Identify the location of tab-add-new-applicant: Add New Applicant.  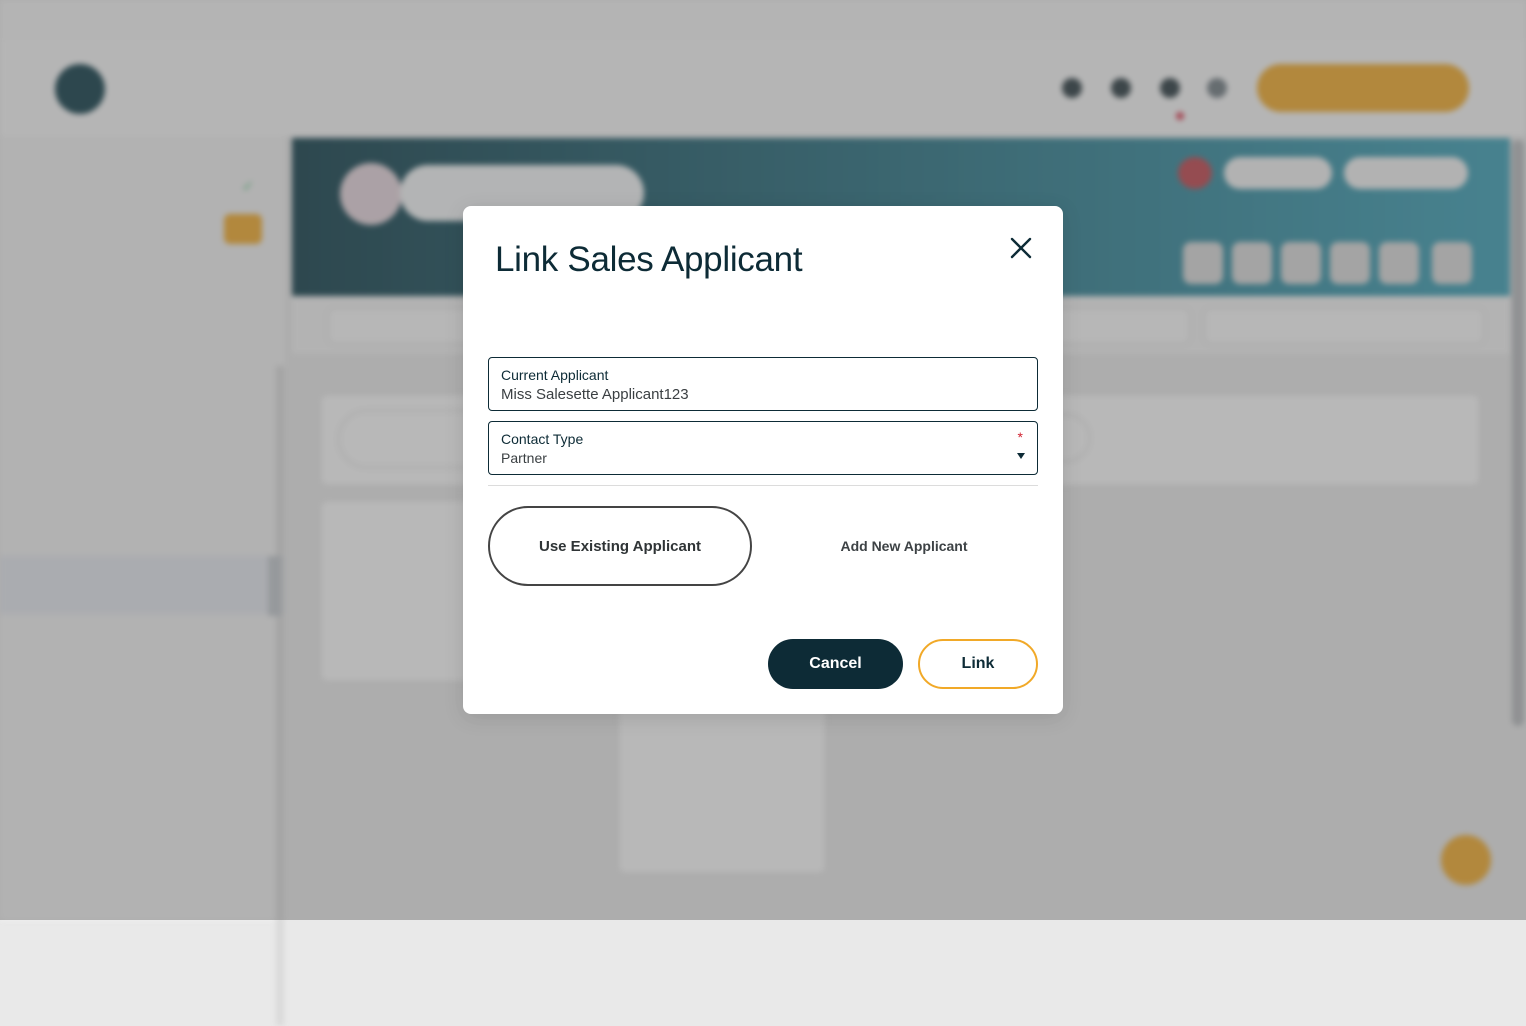
(904, 546).